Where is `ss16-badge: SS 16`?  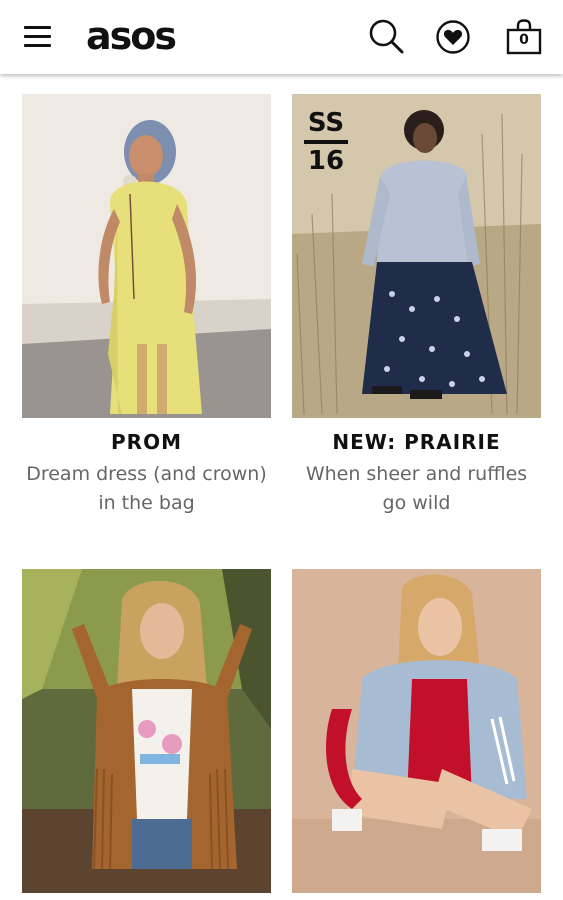
ss16-badge: SS 16 is located at coordinates (326, 142).